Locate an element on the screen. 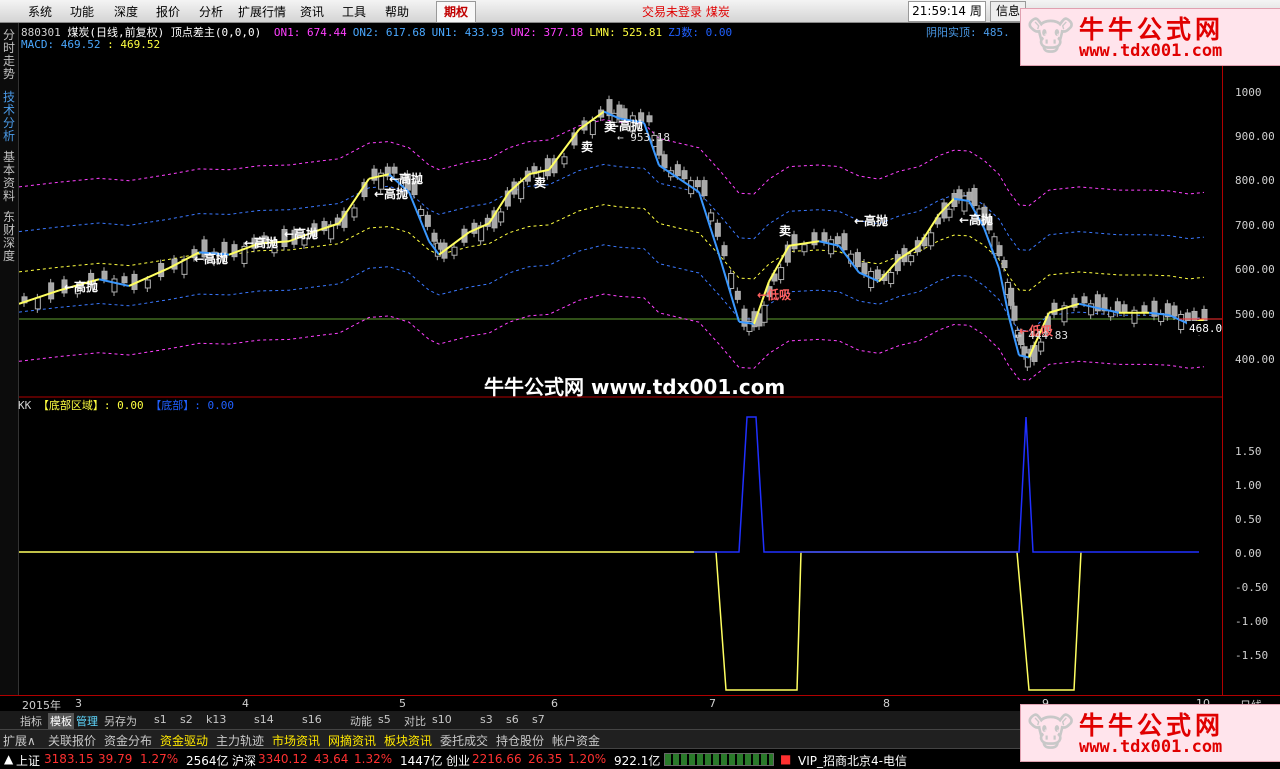 The height and width of the screenshot is (769, 1280). indicator-tab: s2 is located at coordinates (186, 719).